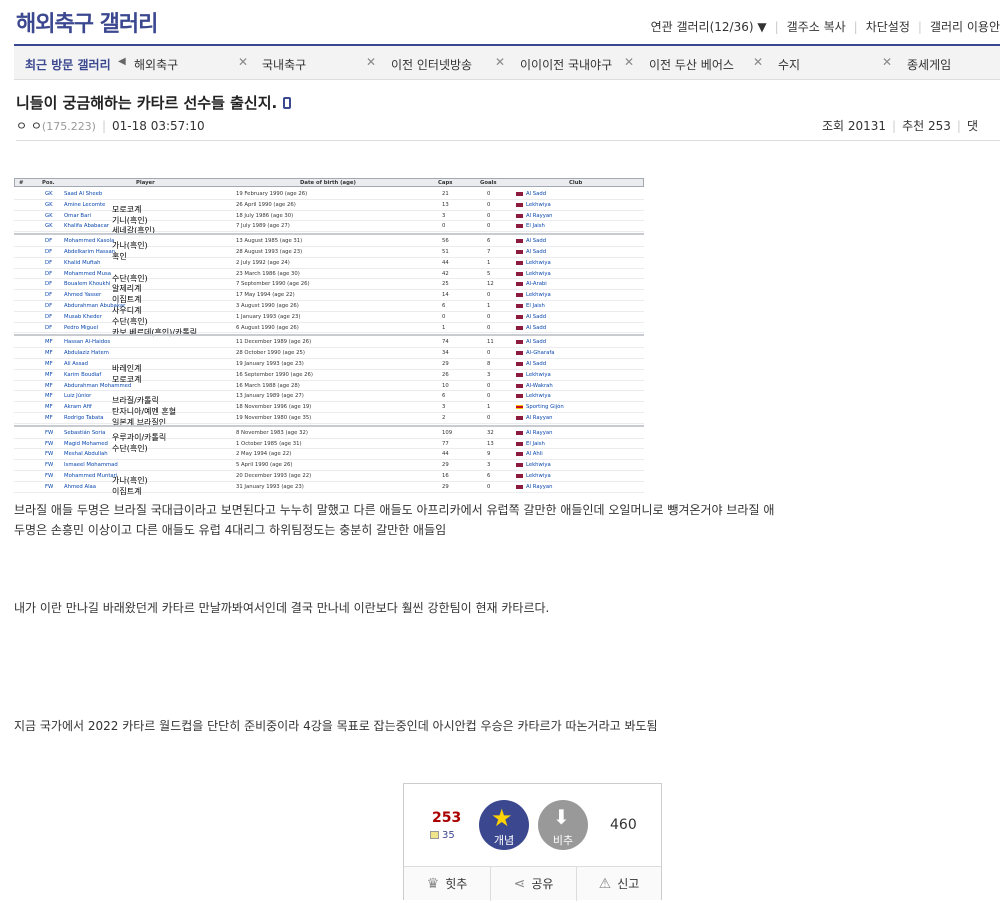  I want to click on table-cell-club: Al-Wakrah, so click(539, 386).